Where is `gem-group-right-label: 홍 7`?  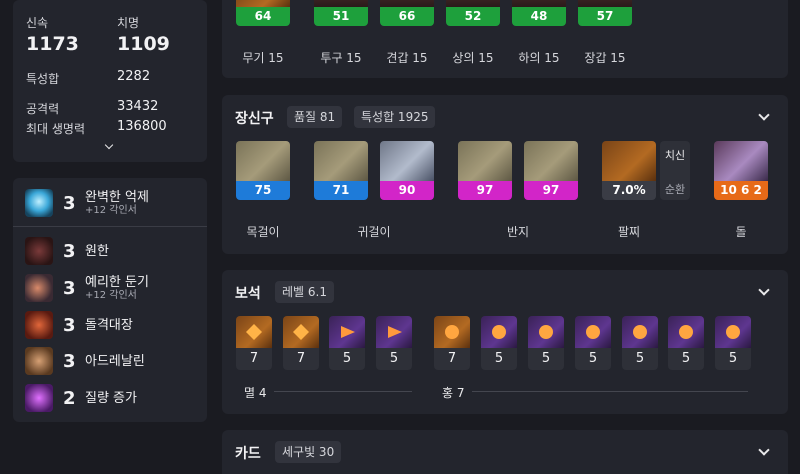 gem-group-right-label: 홍 7 is located at coordinates (453, 393).